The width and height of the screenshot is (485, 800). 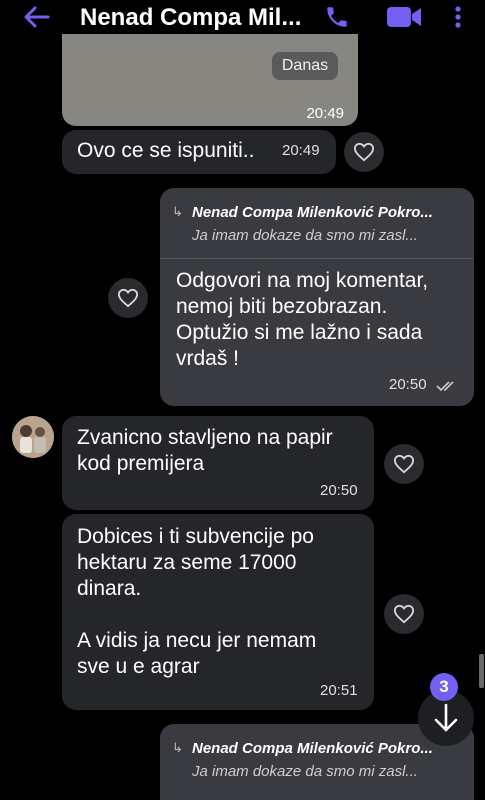 I want to click on phone-icon, so click(x=337, y=17).